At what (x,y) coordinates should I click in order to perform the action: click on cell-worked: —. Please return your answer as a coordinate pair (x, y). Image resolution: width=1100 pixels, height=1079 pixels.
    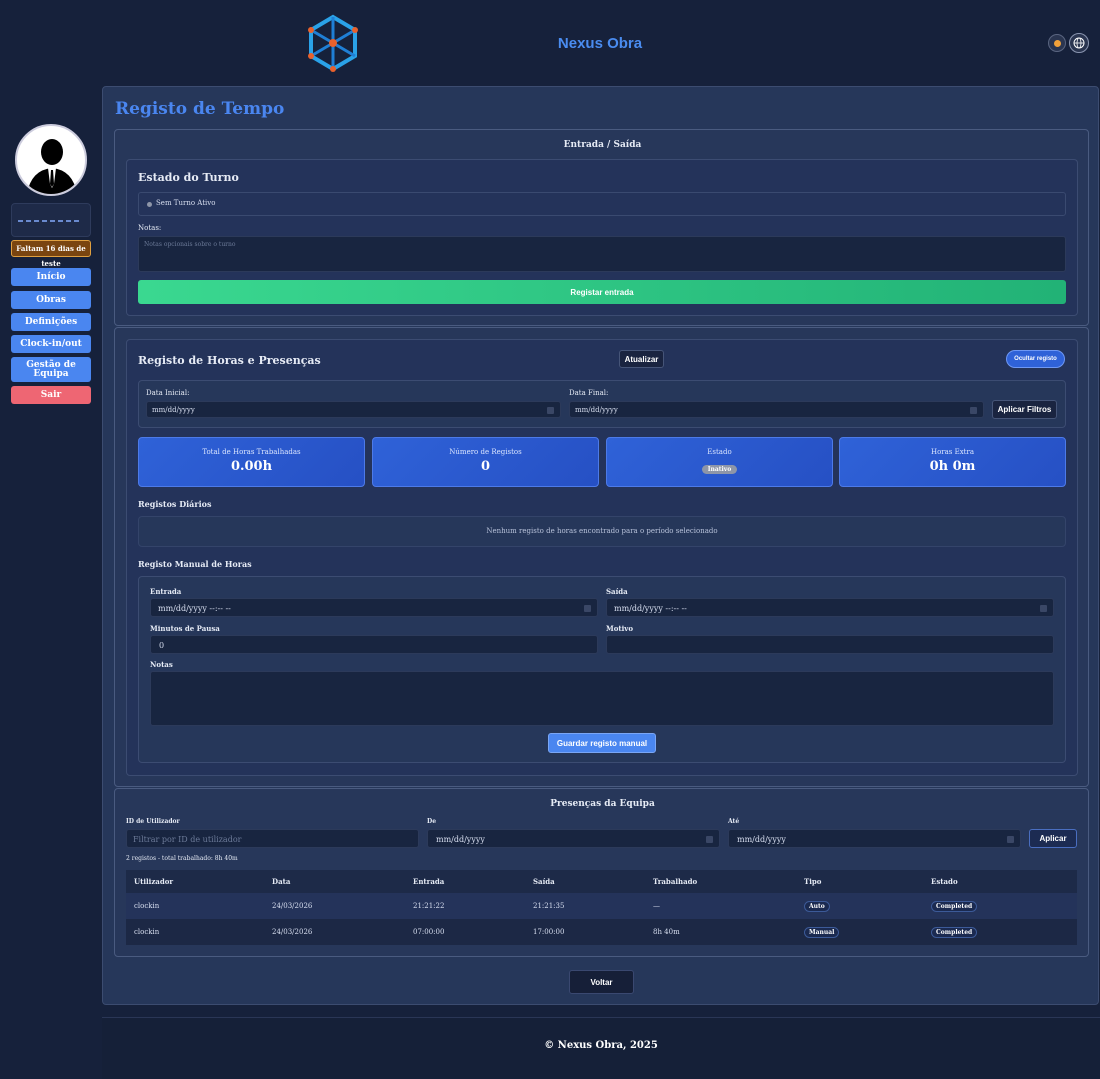
    Looking at the image, I should click on (720, 906).